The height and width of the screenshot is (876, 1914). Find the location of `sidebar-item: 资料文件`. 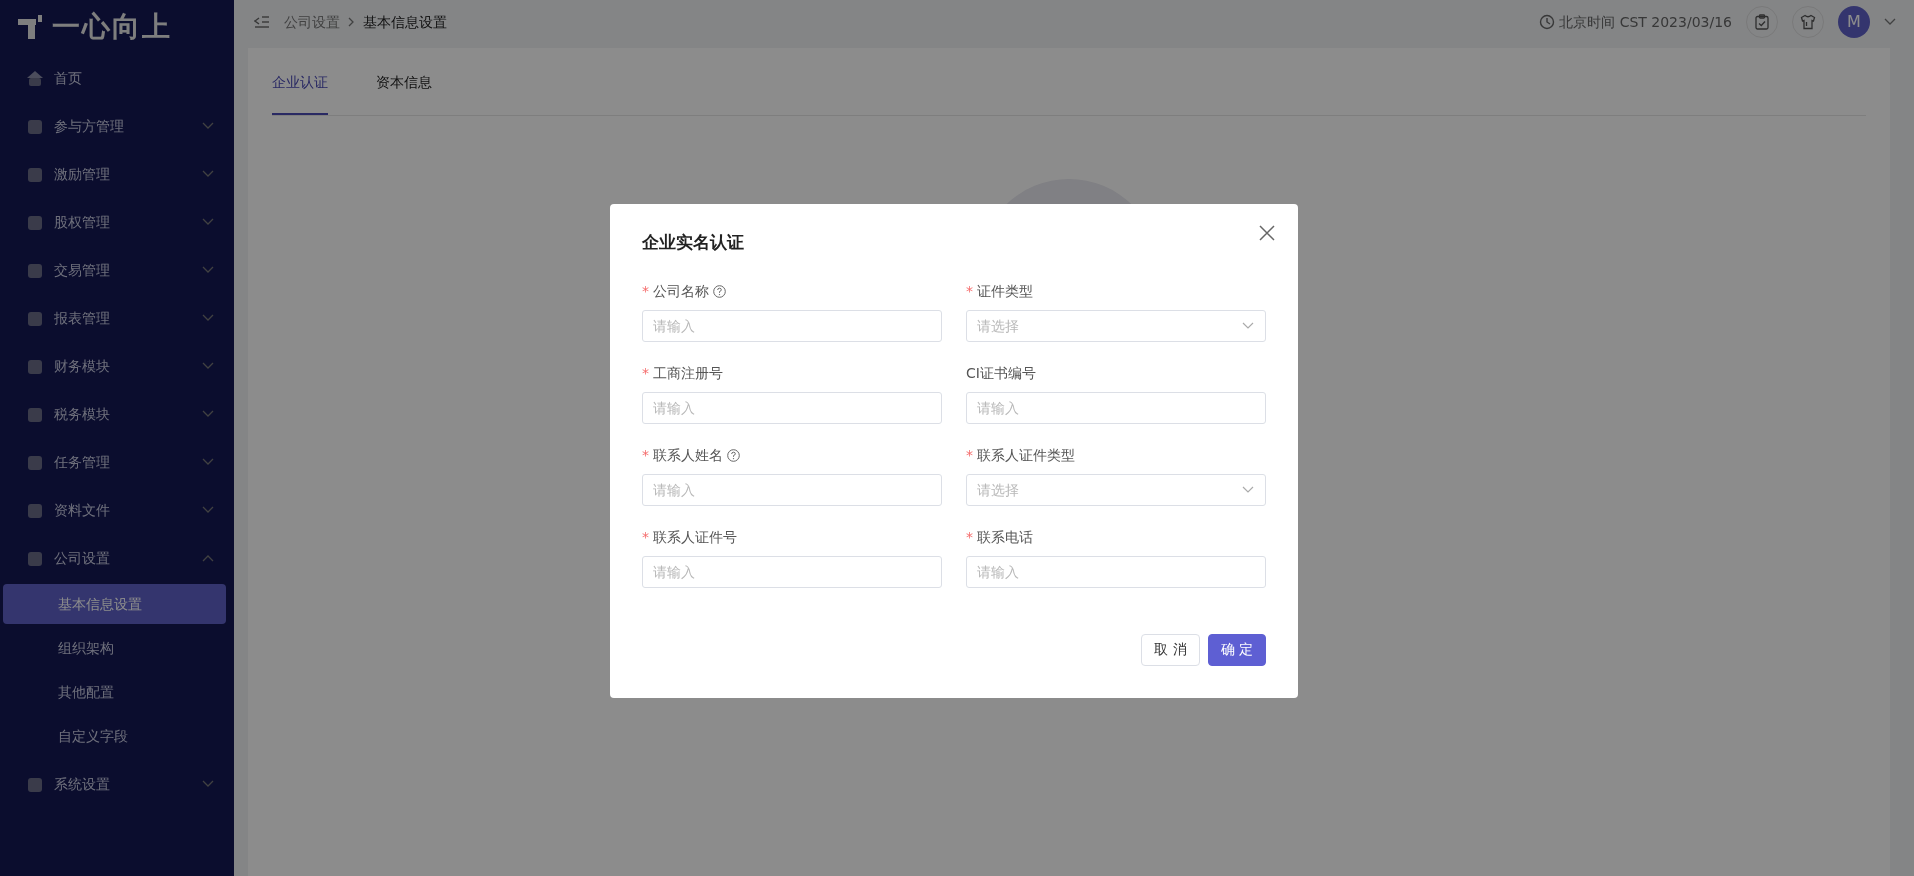

sidebar-item: 资料文件 is located at coordinates (117, 510).